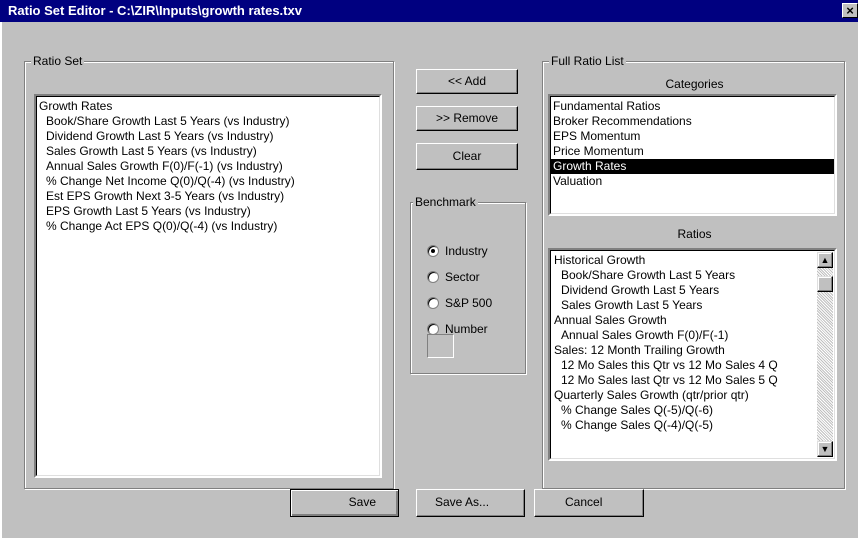 The width and height of the screenshot is (858, 538). What do you see at coordinates (440, 346) in the screenshot?
I see `benchmark-number-field` at bounding box center [440, 346].